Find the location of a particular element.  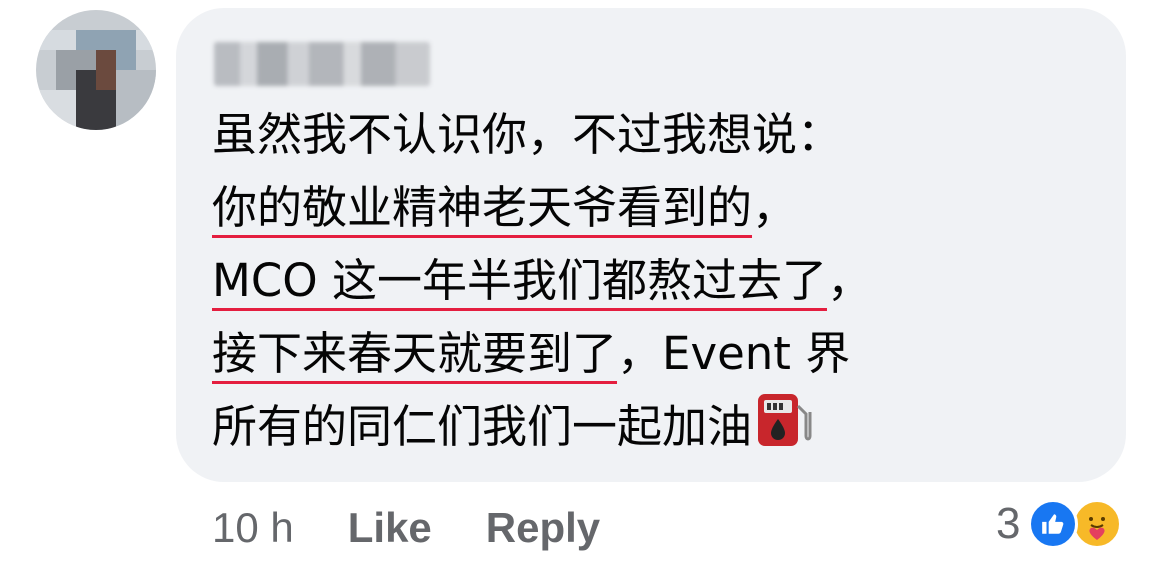

like-icon is located at coordinates (1053, 524).